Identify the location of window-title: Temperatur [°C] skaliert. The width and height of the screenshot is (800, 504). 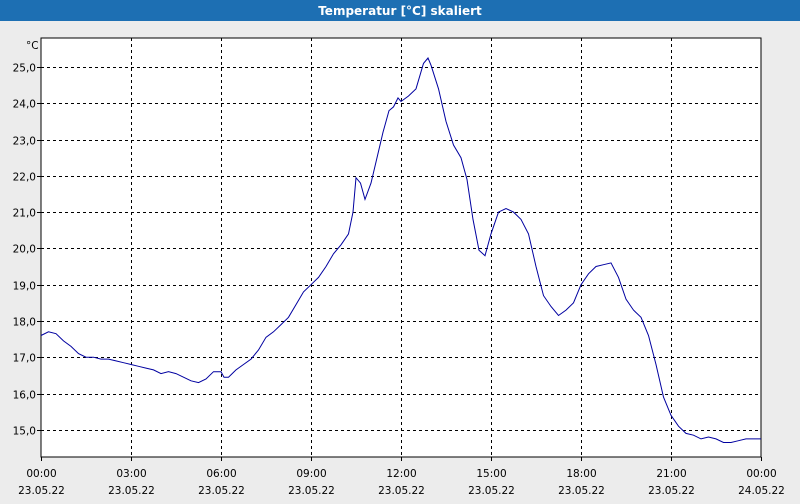
(400, 10).